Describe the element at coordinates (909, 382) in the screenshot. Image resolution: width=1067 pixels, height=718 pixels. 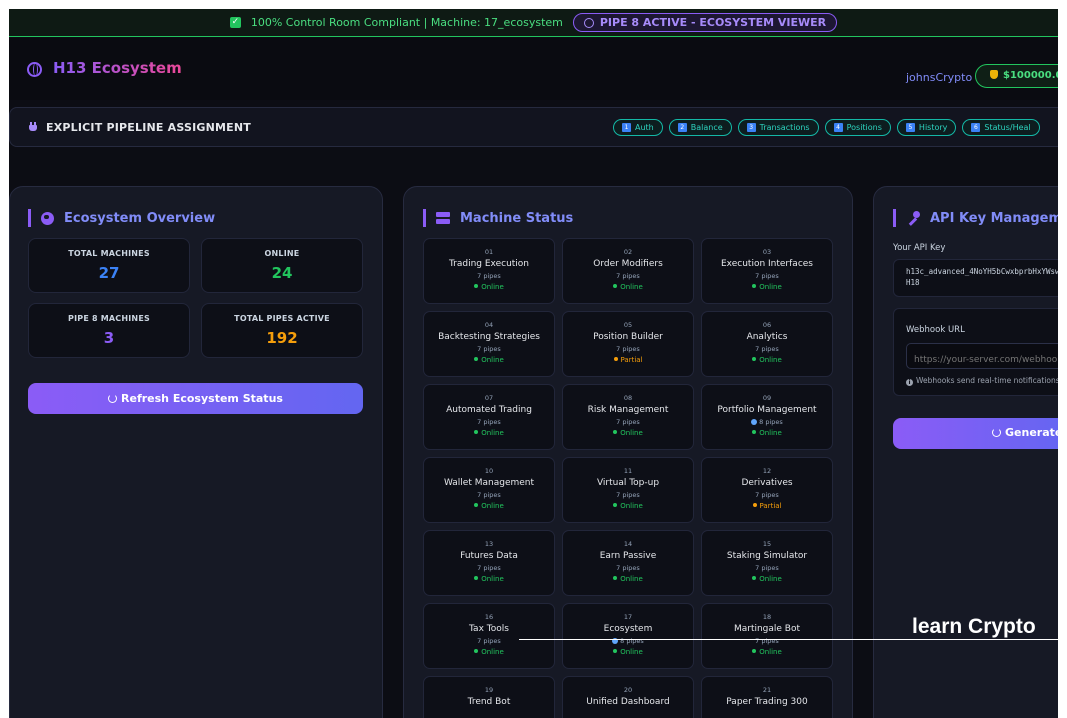
I see `info-icon: i` at that location.